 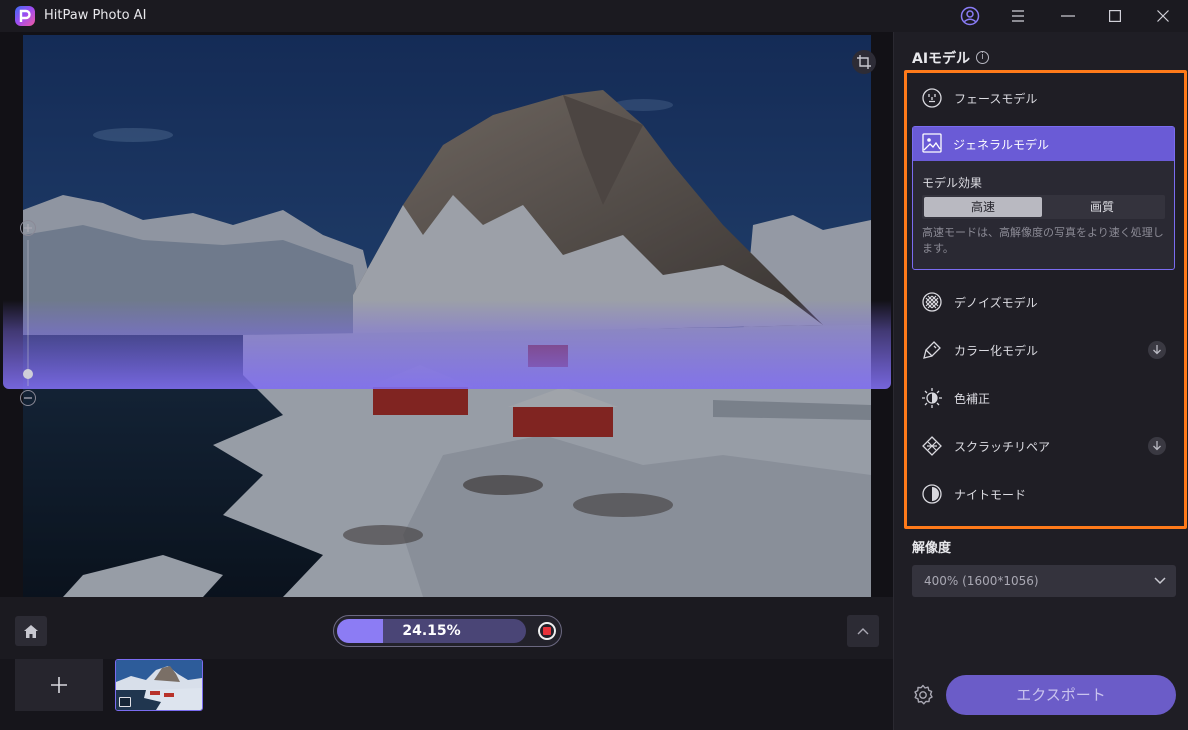 What do you see at coordinates (1043, 240) in the screenshot?
I see `effect-description: 高速モードは、高解像度の写真をより速く処理します。` at bounding box center [1043, 240].